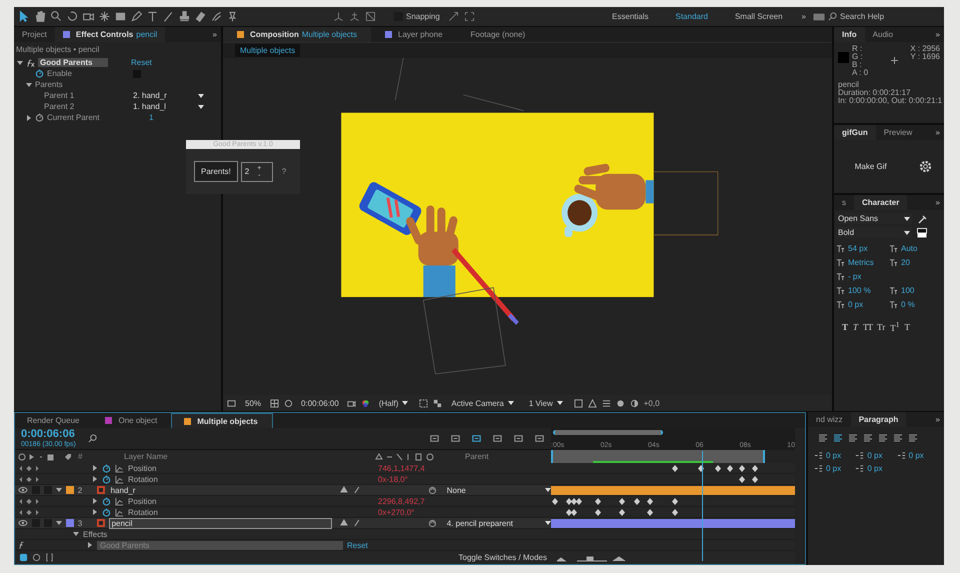 This screenshot has height=573, width=960. I want to click on panel-tab: Project, so click(34, 34).